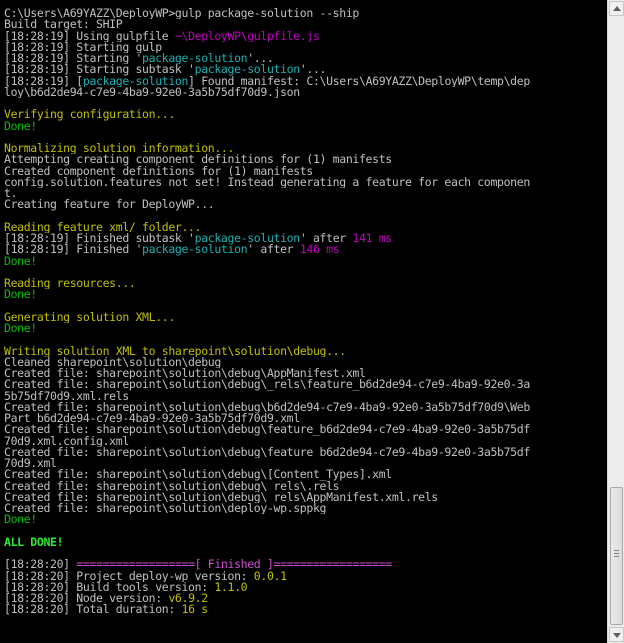 Image resolution: width=624 pixels, height=643 pixels. Describe the element at coordinates (63, 25) in the screenshot. I see `console-text: Build target: SHIP` at that location.